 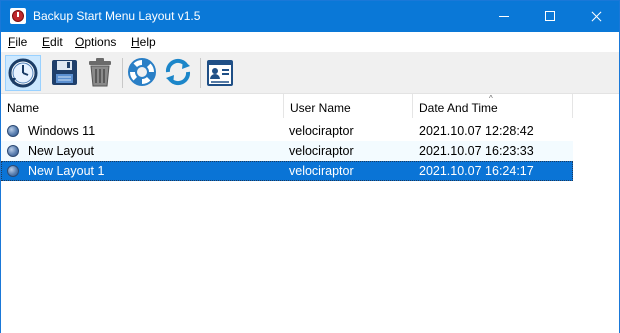 I want to click on close-button, so click(x=596, y=16).